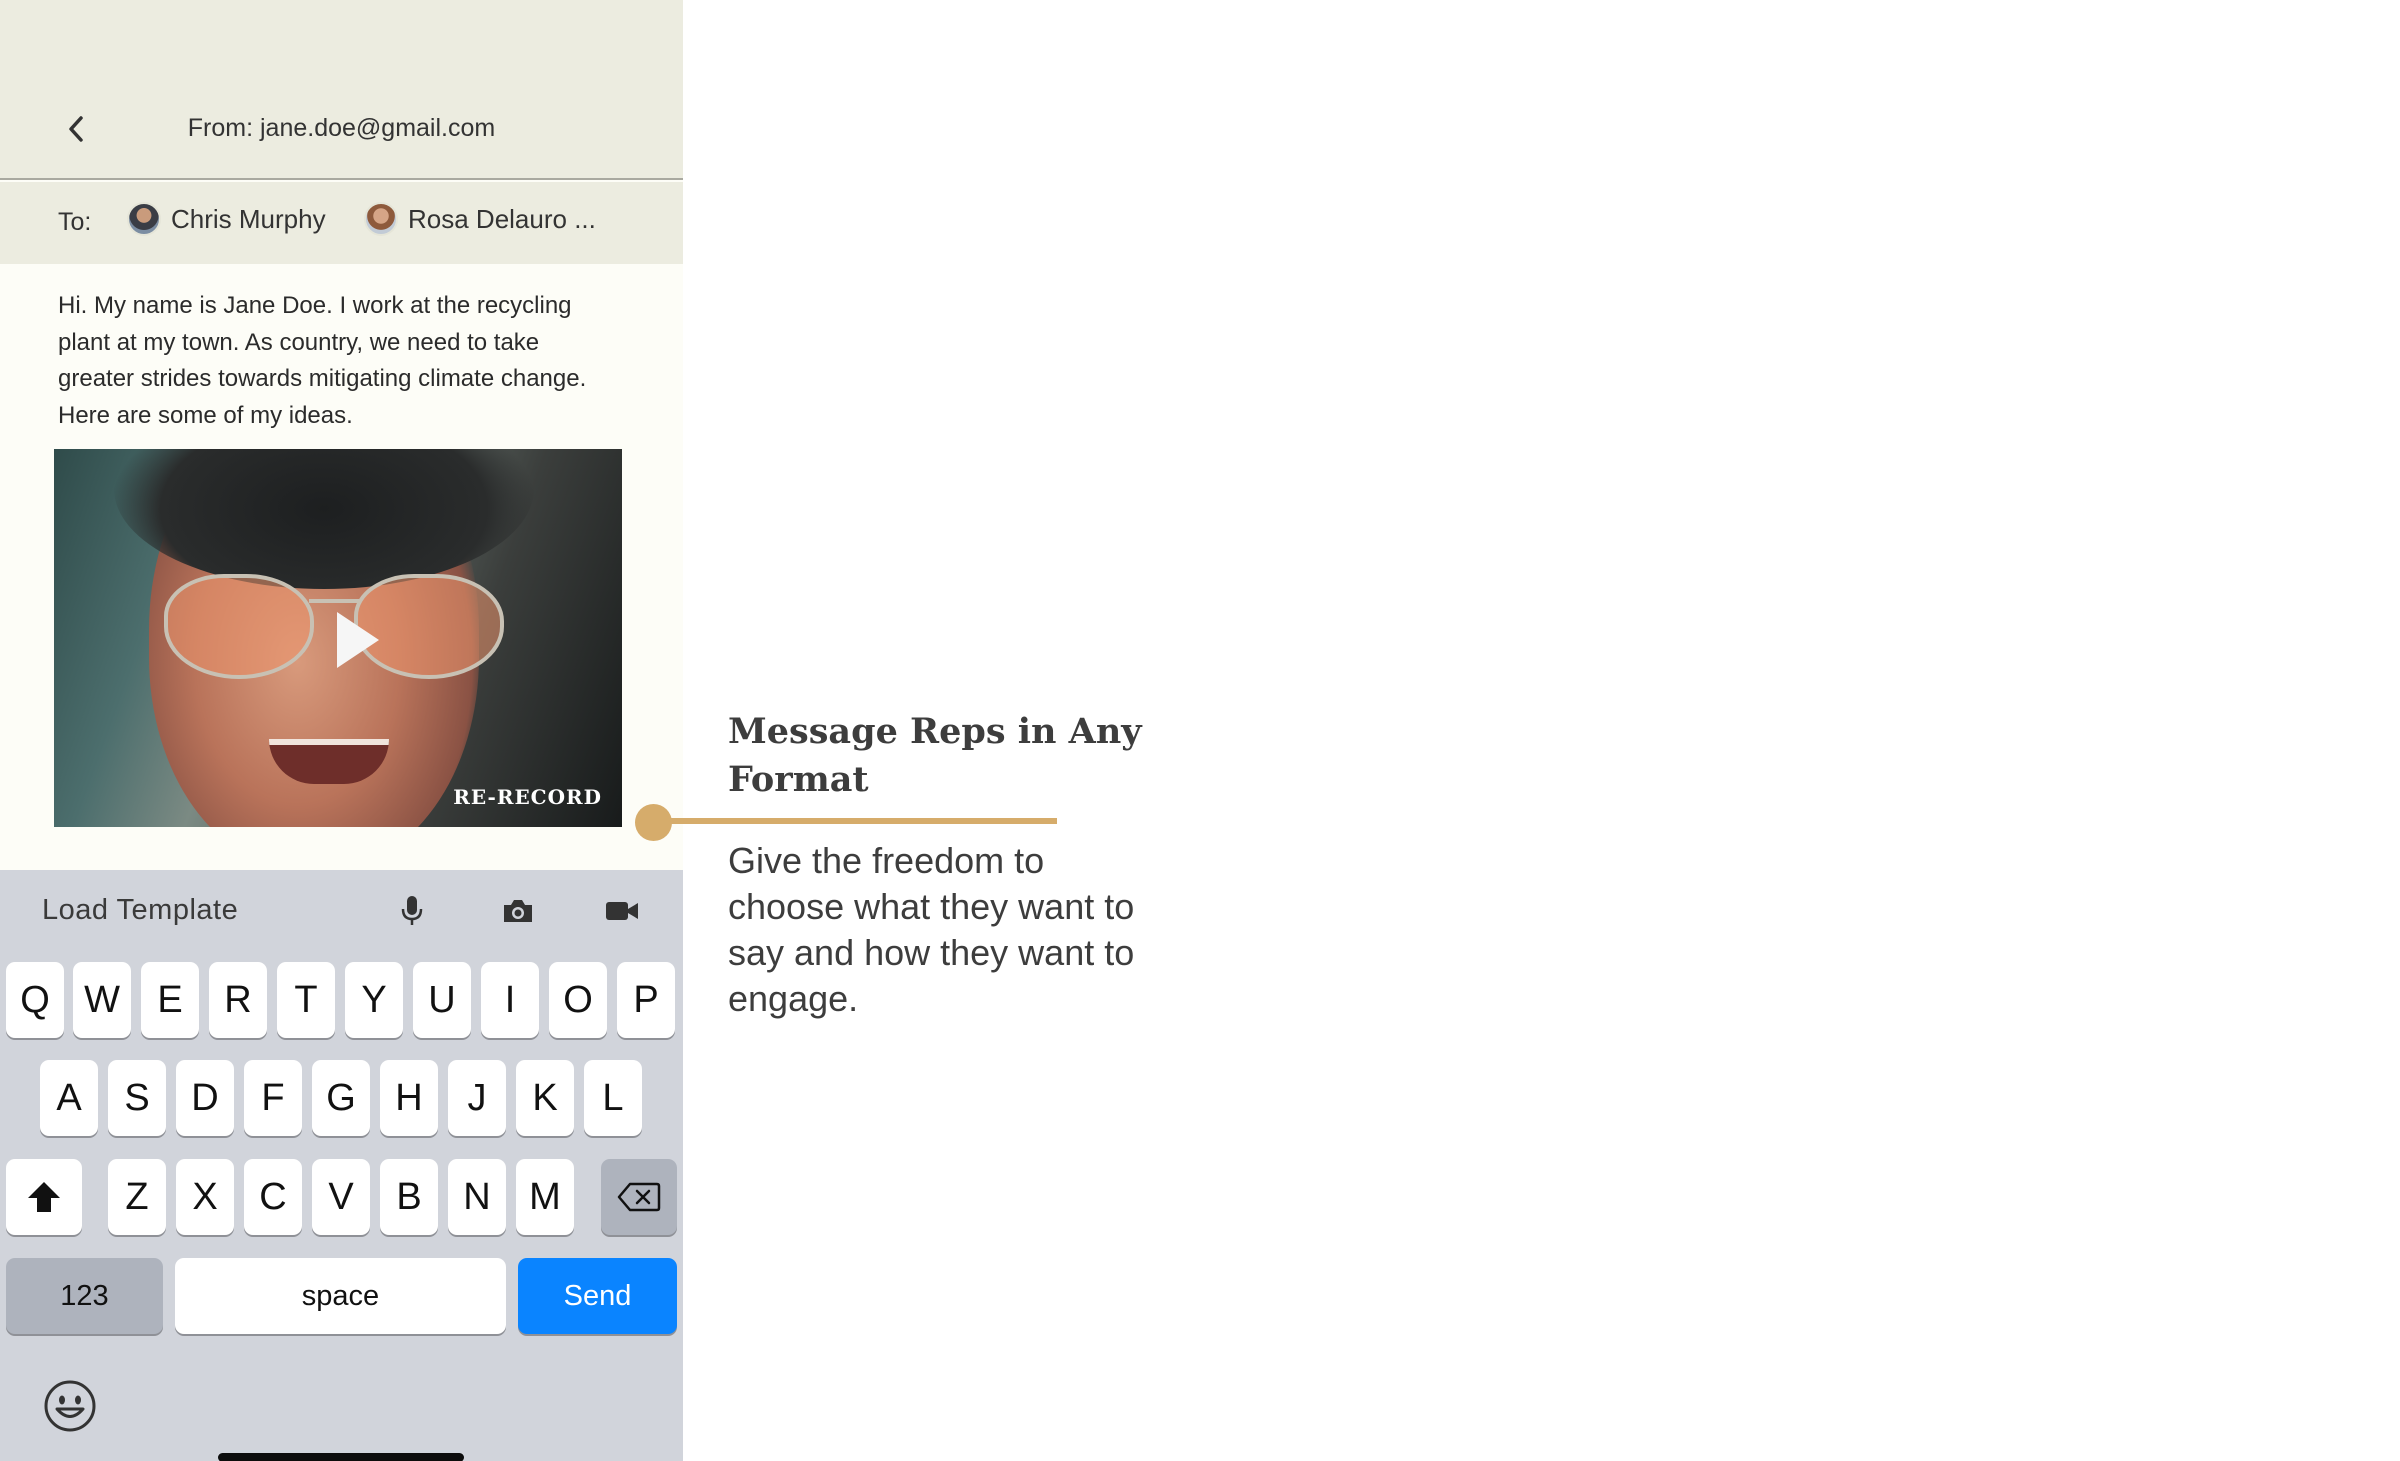 The width and height of the screenshot is (2400, 1461). What do you see at coordinates (442, 1000) in the screenshot?
I see `key-u: U` at bounding box center [442, 1000].